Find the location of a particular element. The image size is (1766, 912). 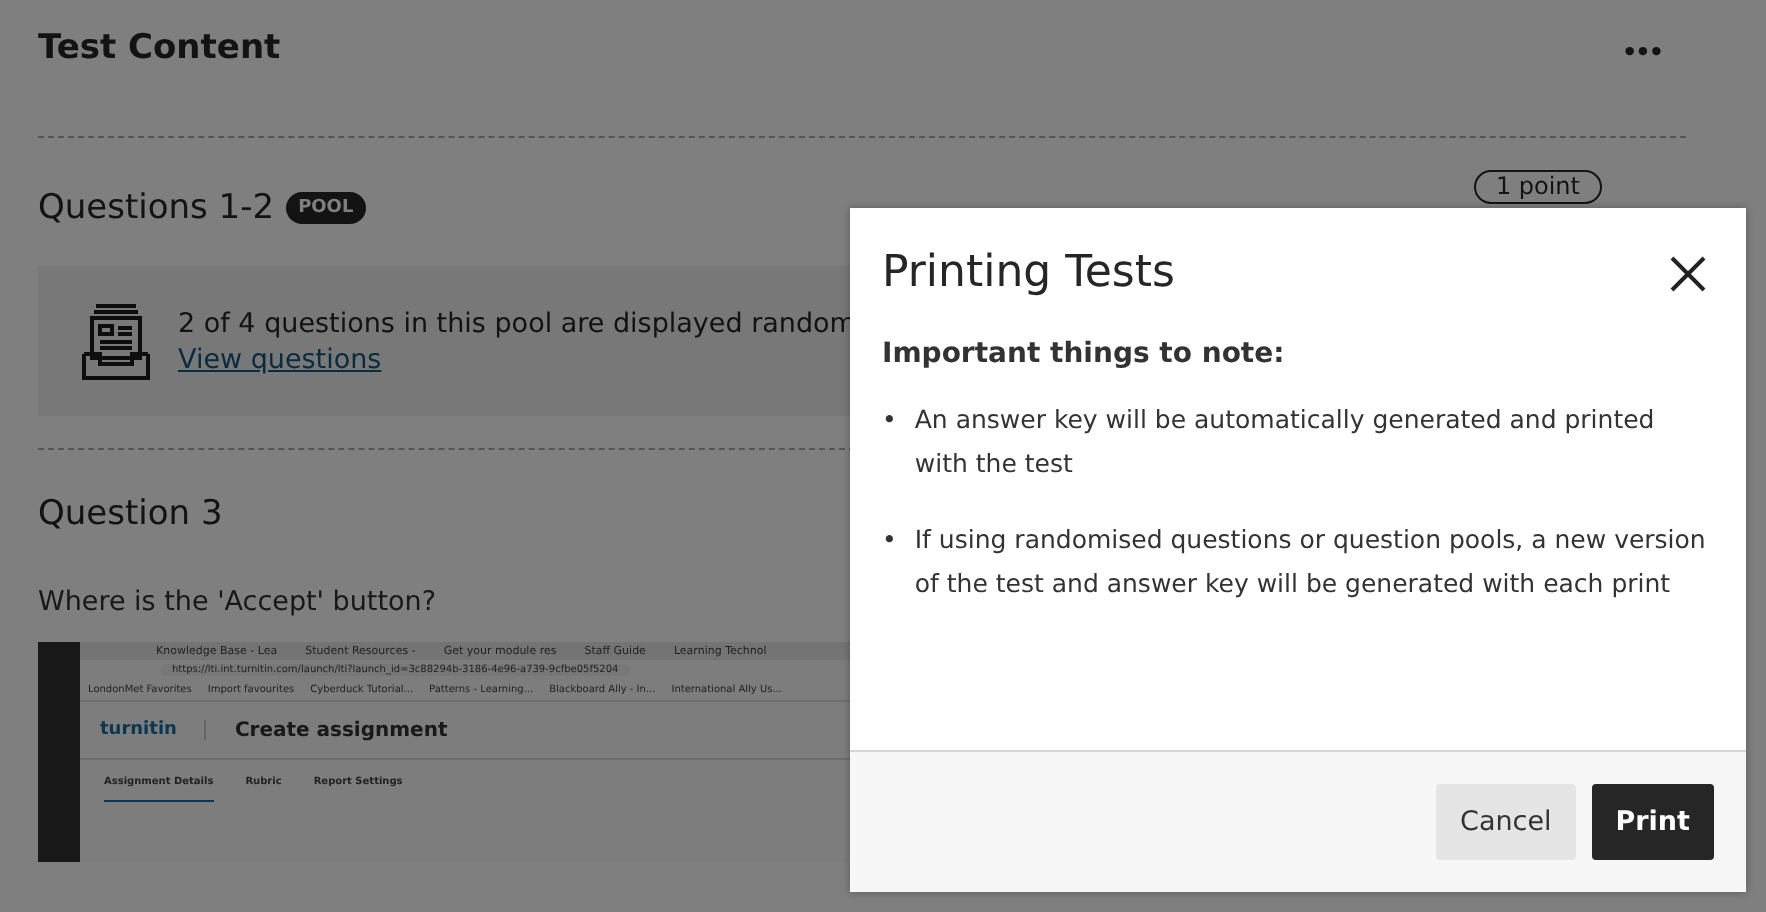

question-title: Question 3 is located at coordinates (131, 514).